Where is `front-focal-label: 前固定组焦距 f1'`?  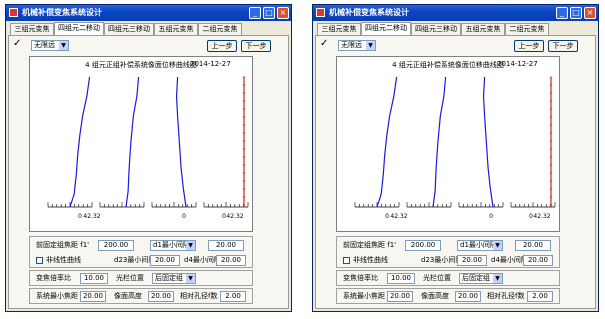 front-focal-label: 前固定组焦距 f1' is located at coordinates (370, 245).